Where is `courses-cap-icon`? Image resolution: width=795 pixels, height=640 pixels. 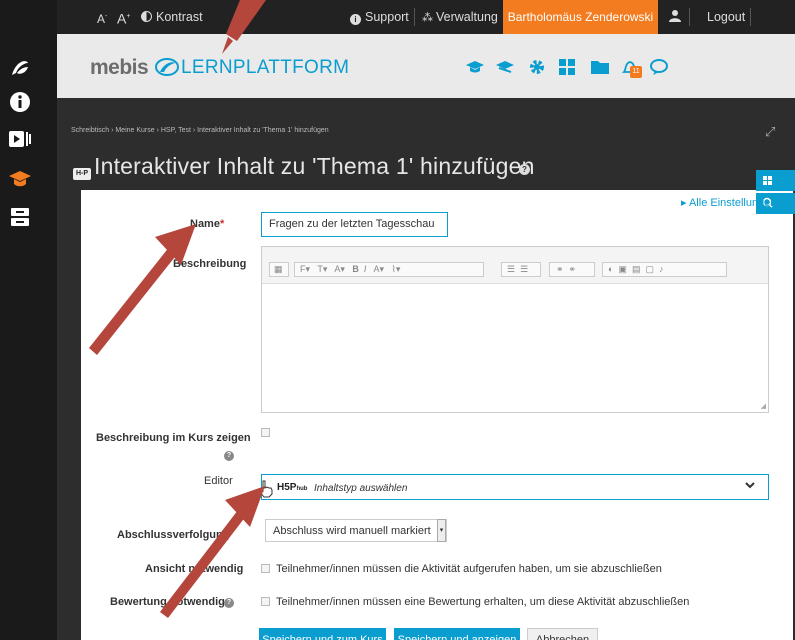 courses-cap-icon is located at coordinates (475, 67).